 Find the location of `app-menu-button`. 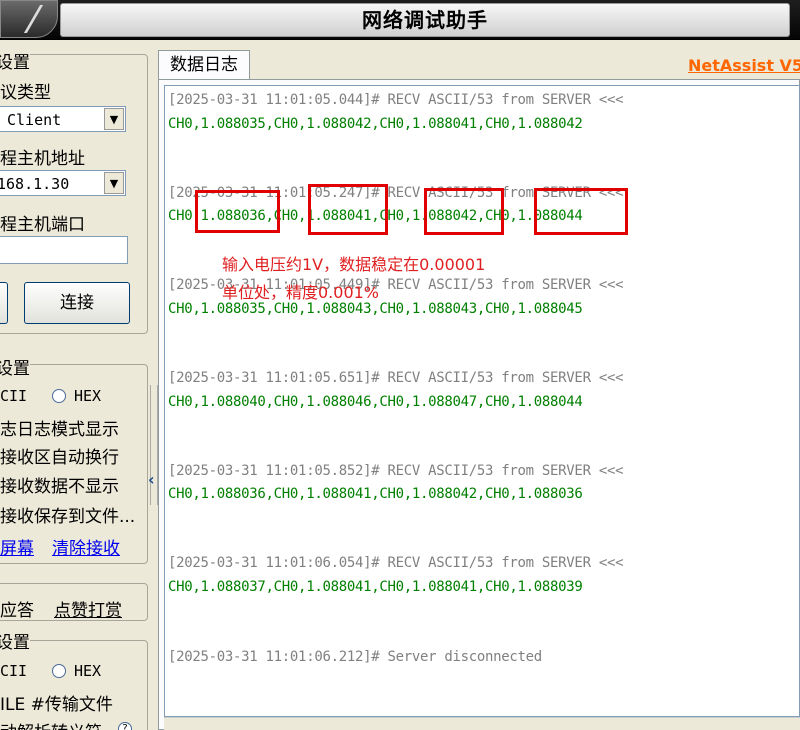

app-menu-button is located at coordinates (29, 19).